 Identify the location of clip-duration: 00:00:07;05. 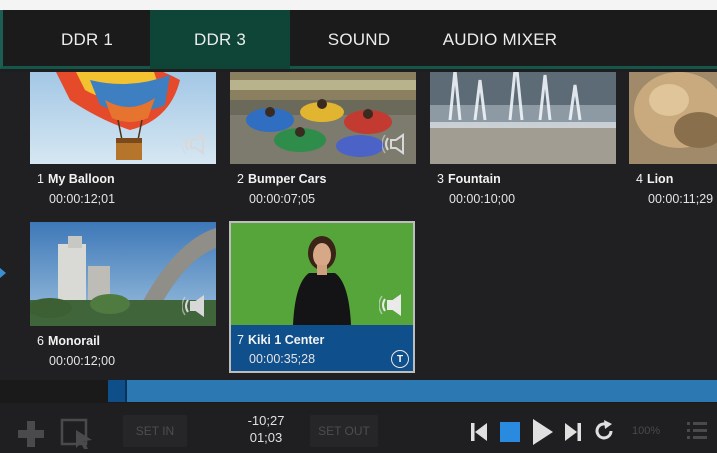
(282, 199).